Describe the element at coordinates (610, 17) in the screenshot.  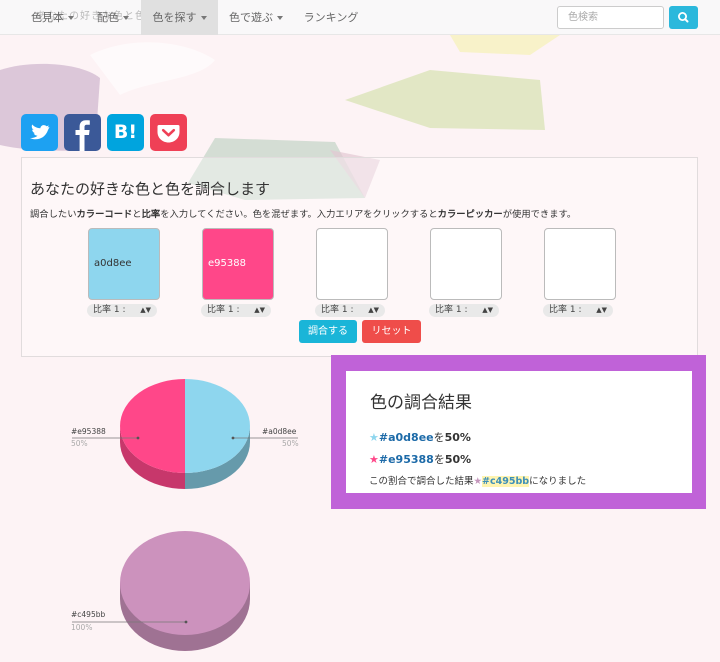
I see `search-input` at that location.